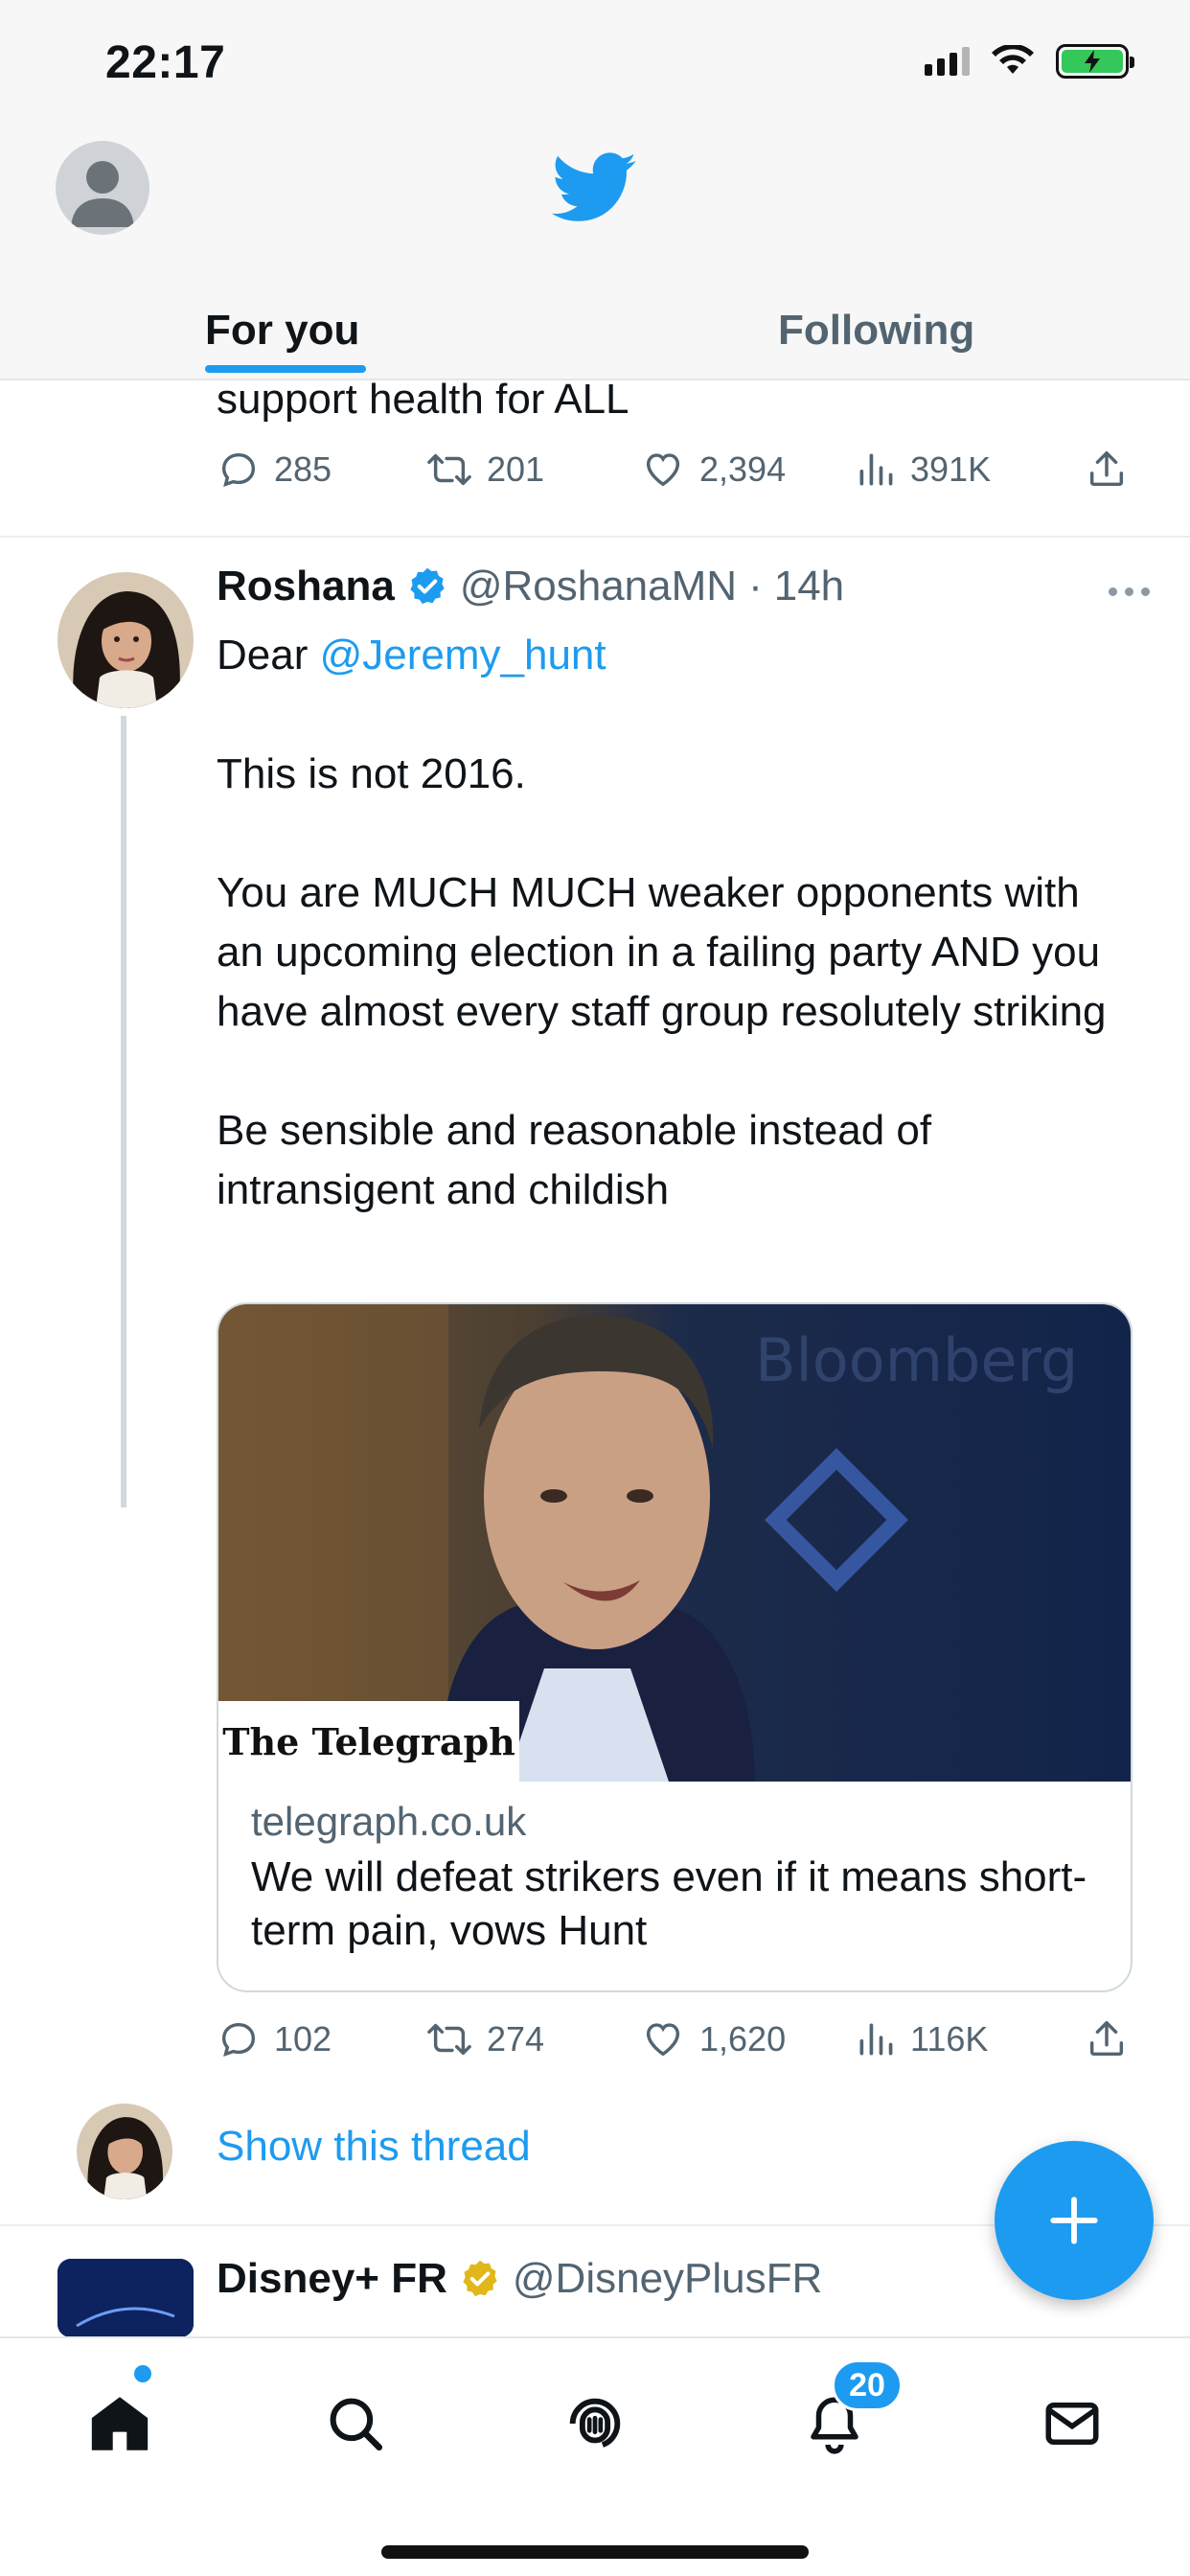 Image resolution: width=1190 pixels, height=2576 pixels. What do you see at coordinates (809, 586) in the screenshot?
I see `tweet-timestamp: 14h` at bounding box center [809, 586].